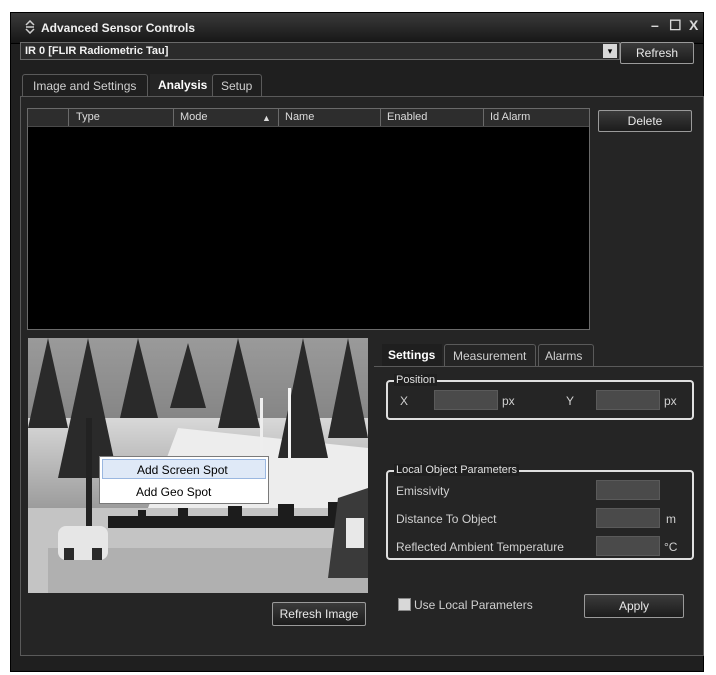 This screenshot has height=675, width=716. What do you see at coordinates (97, 51) in the screenshot?
I see `device-select-value: IR 0 [FLIR Radiometric Tau]` at bounding box center [97, 51].